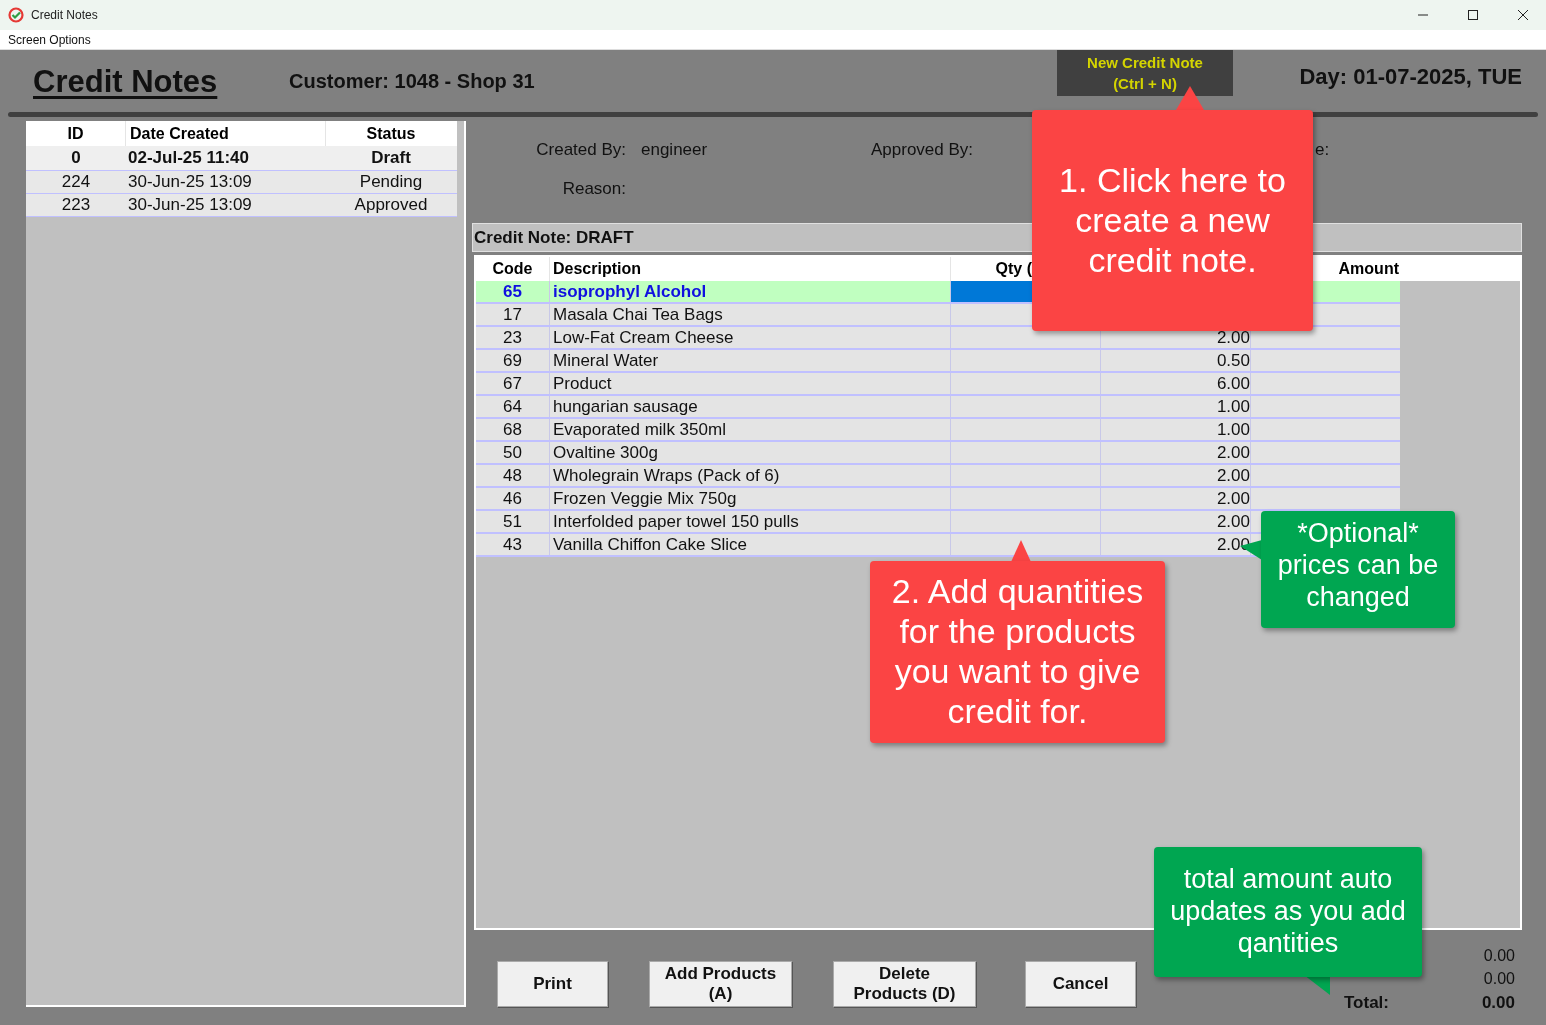 The image size is (1546, 1025). What do you see at coordinates (391, 133) in the screenshot?
I see `column-header: Status` at bounding box center [391, 133].